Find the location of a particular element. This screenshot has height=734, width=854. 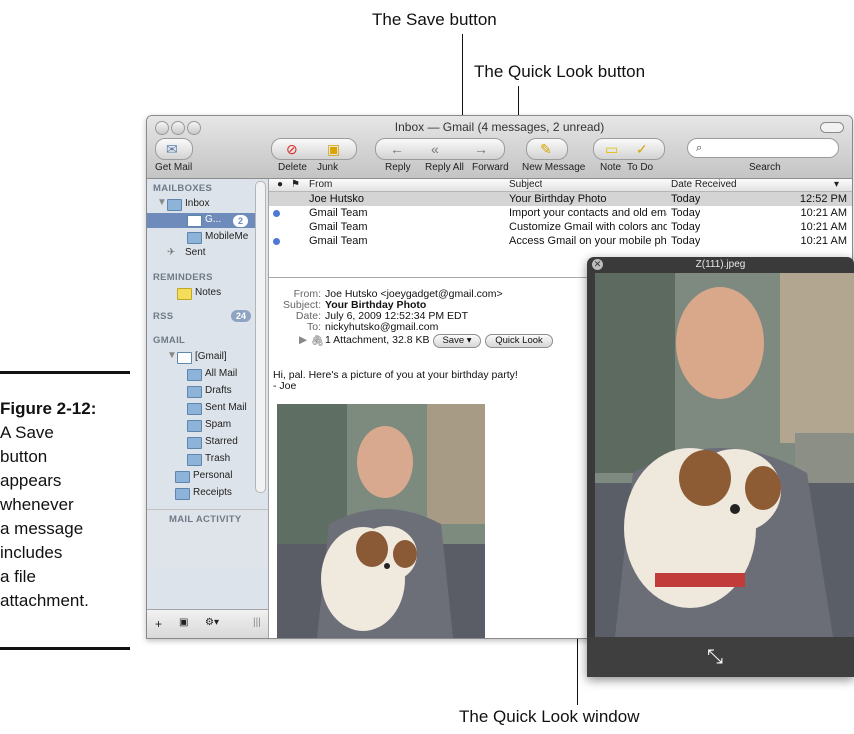

caption-line: a file is located at coordinates (18, 576).